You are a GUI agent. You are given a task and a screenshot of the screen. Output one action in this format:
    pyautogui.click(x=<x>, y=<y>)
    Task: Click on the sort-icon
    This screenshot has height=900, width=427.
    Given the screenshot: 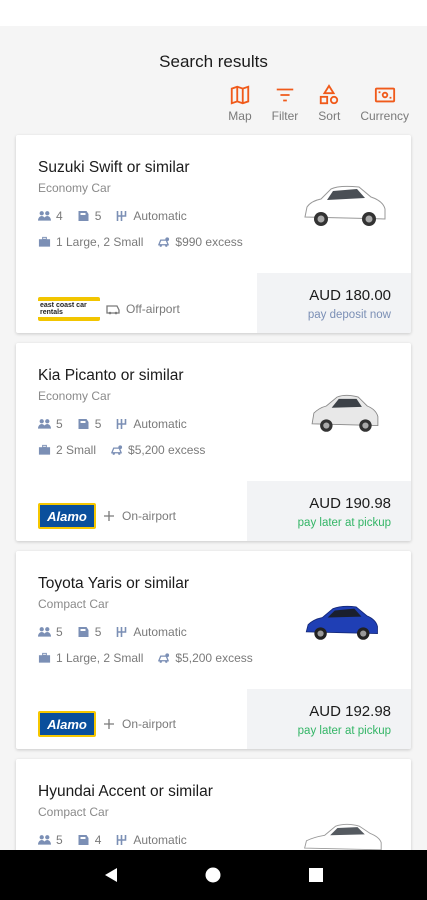 What is the action you would take?
    pyautogui.click(x=329, y=94)
    